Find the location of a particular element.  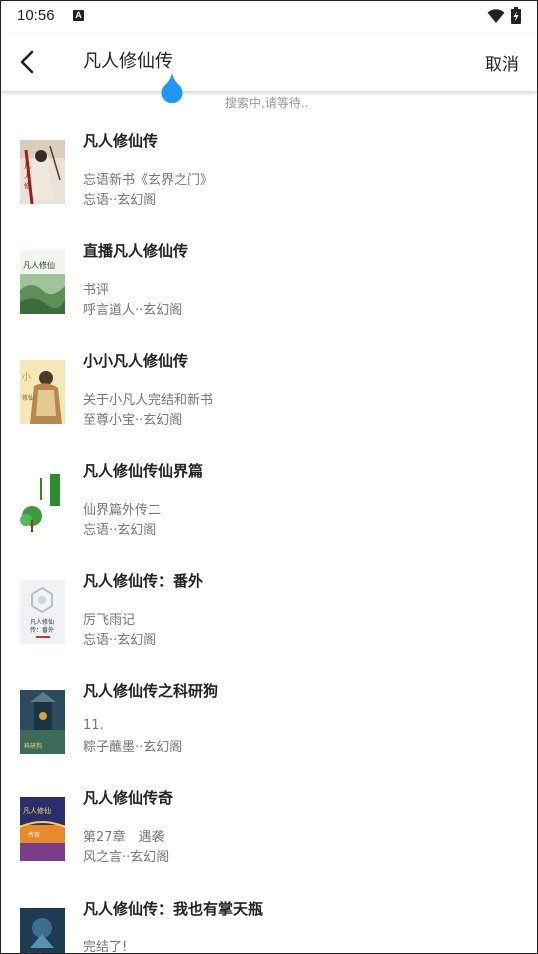

book-title: 凡人修仙传：我也有掌天瓶 is located at coordinates (173, 909).